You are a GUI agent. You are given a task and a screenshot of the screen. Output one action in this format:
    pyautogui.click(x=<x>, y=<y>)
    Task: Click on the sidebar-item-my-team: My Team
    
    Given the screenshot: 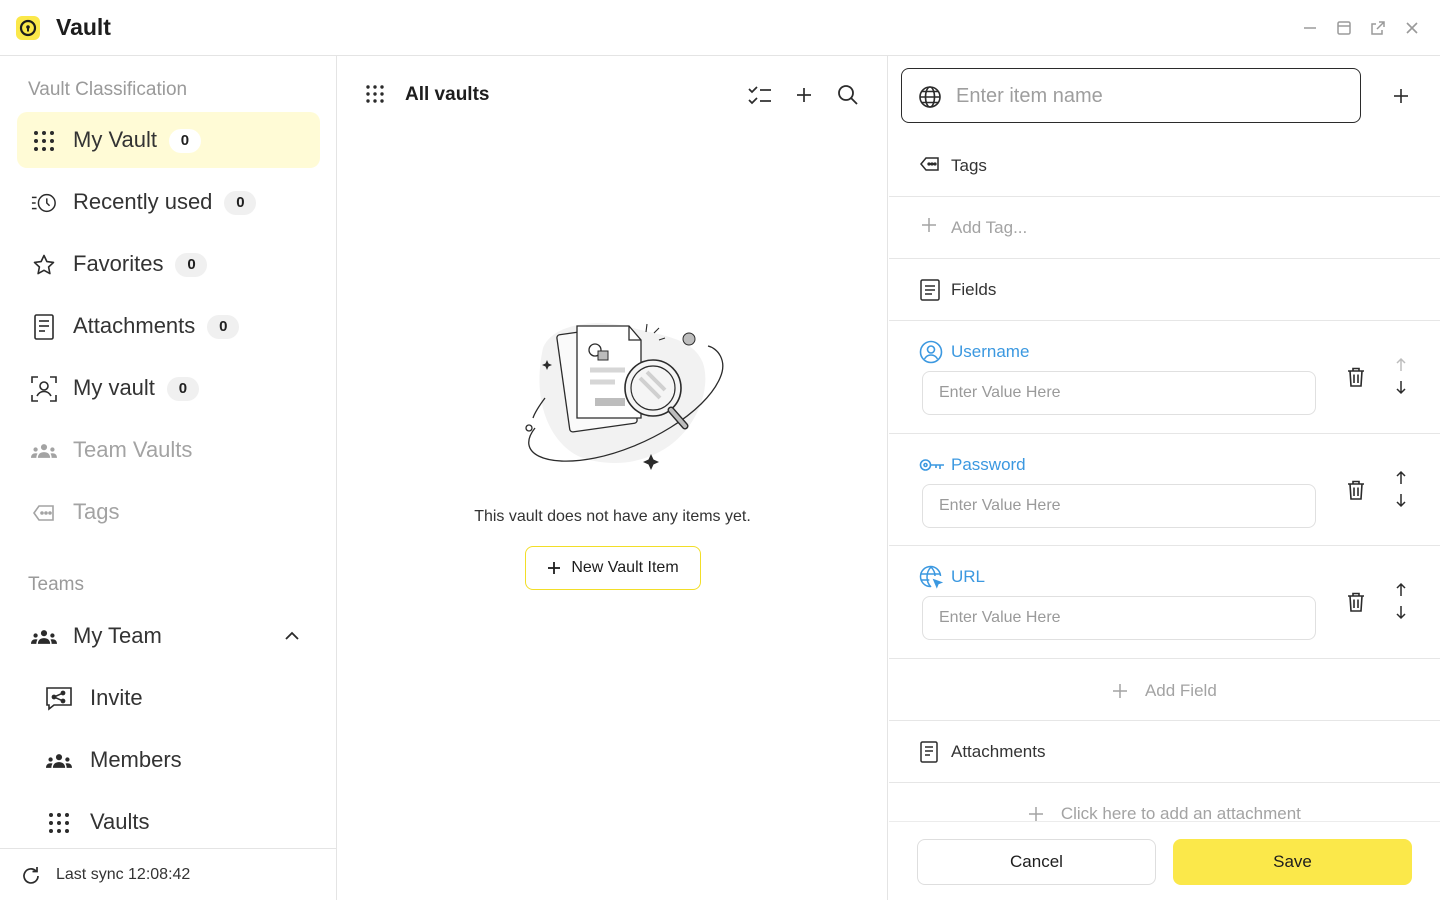 What is the action you would take?
    pyautogui.click(x=168, y=636)
    